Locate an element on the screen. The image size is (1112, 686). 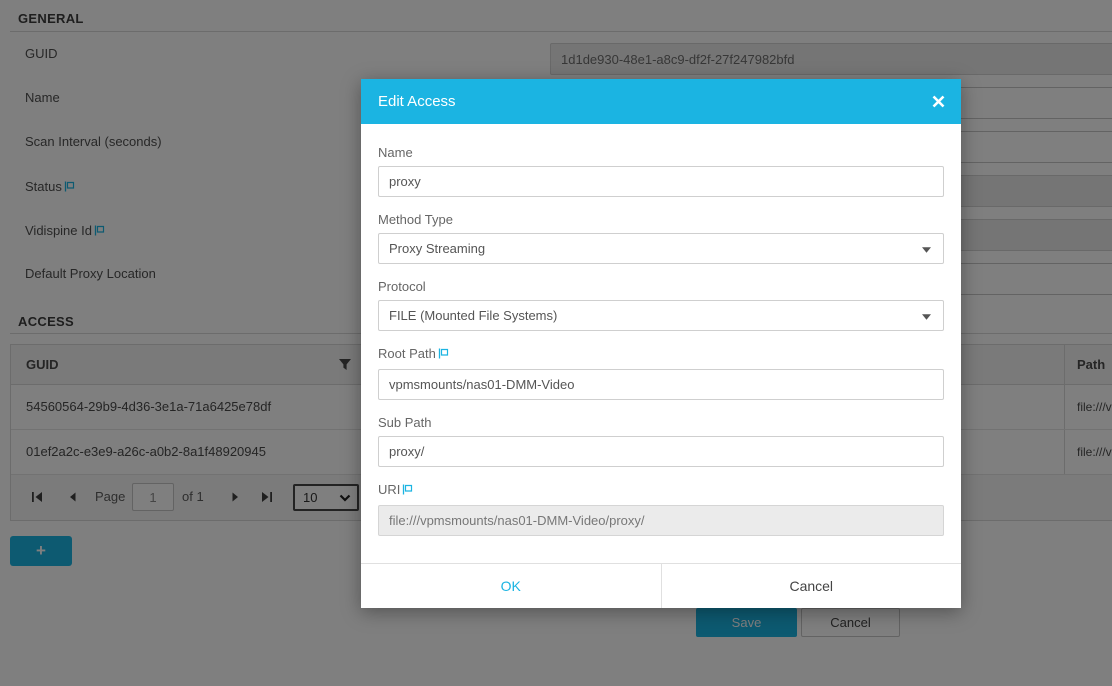
sub-path-group: Sub Path is located at coordinates (661, 441).